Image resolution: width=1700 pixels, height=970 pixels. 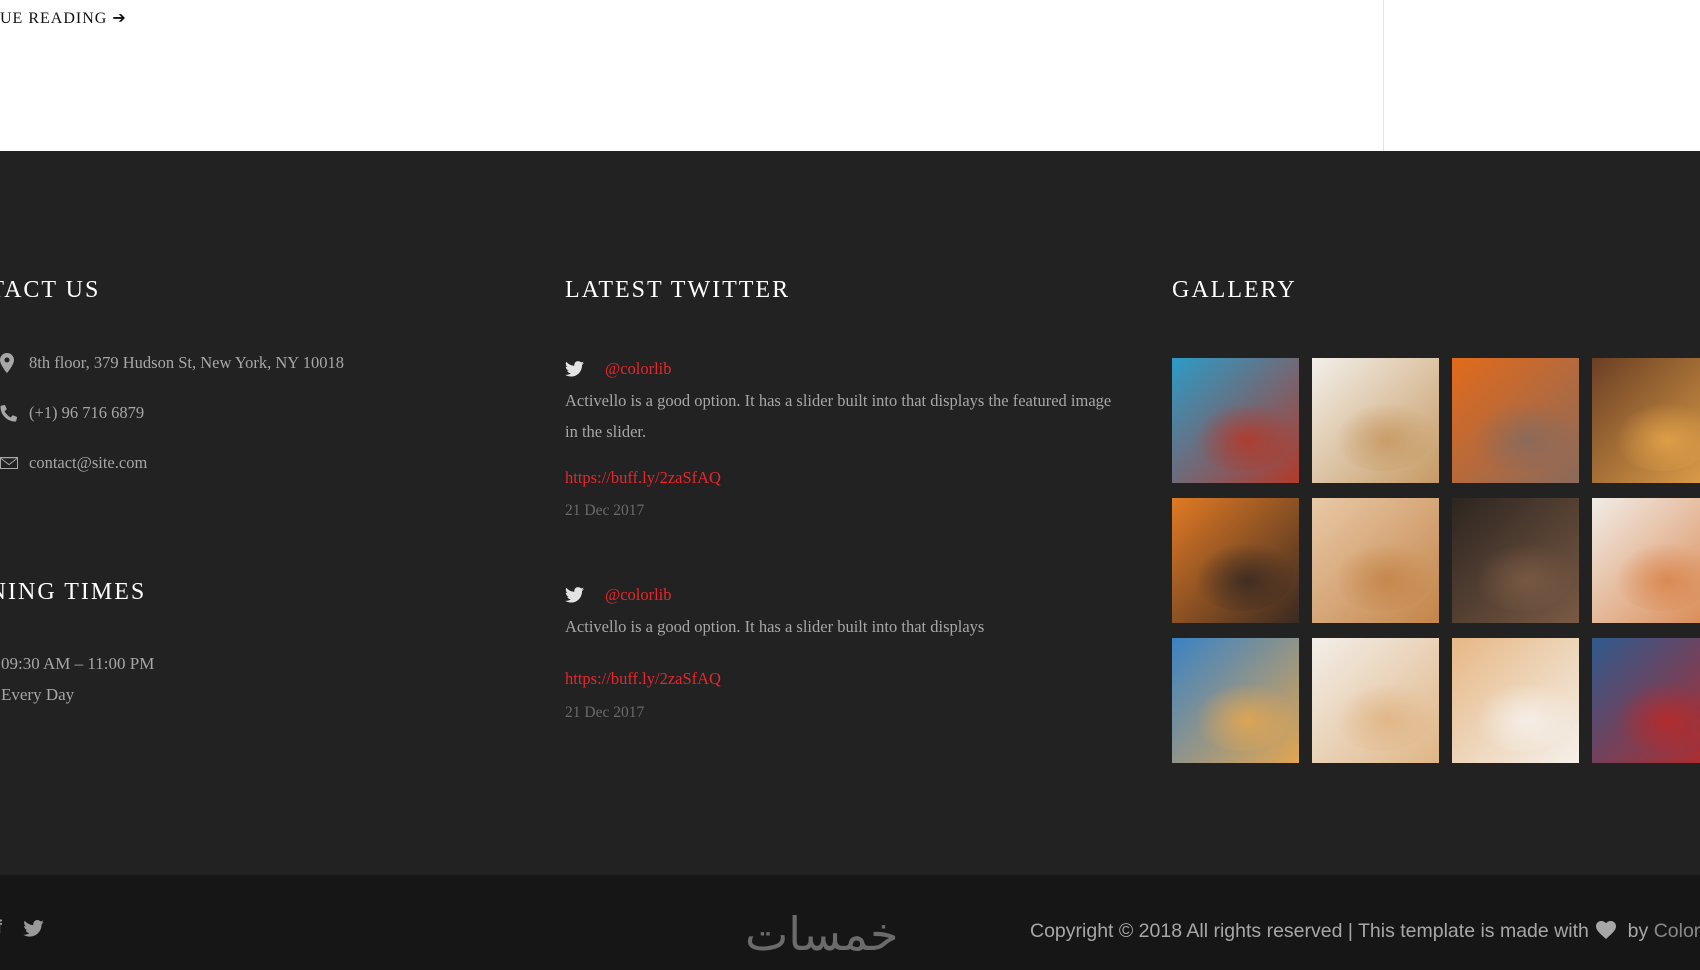 I want to click on heart-icon, so click(x=1606, y=933).